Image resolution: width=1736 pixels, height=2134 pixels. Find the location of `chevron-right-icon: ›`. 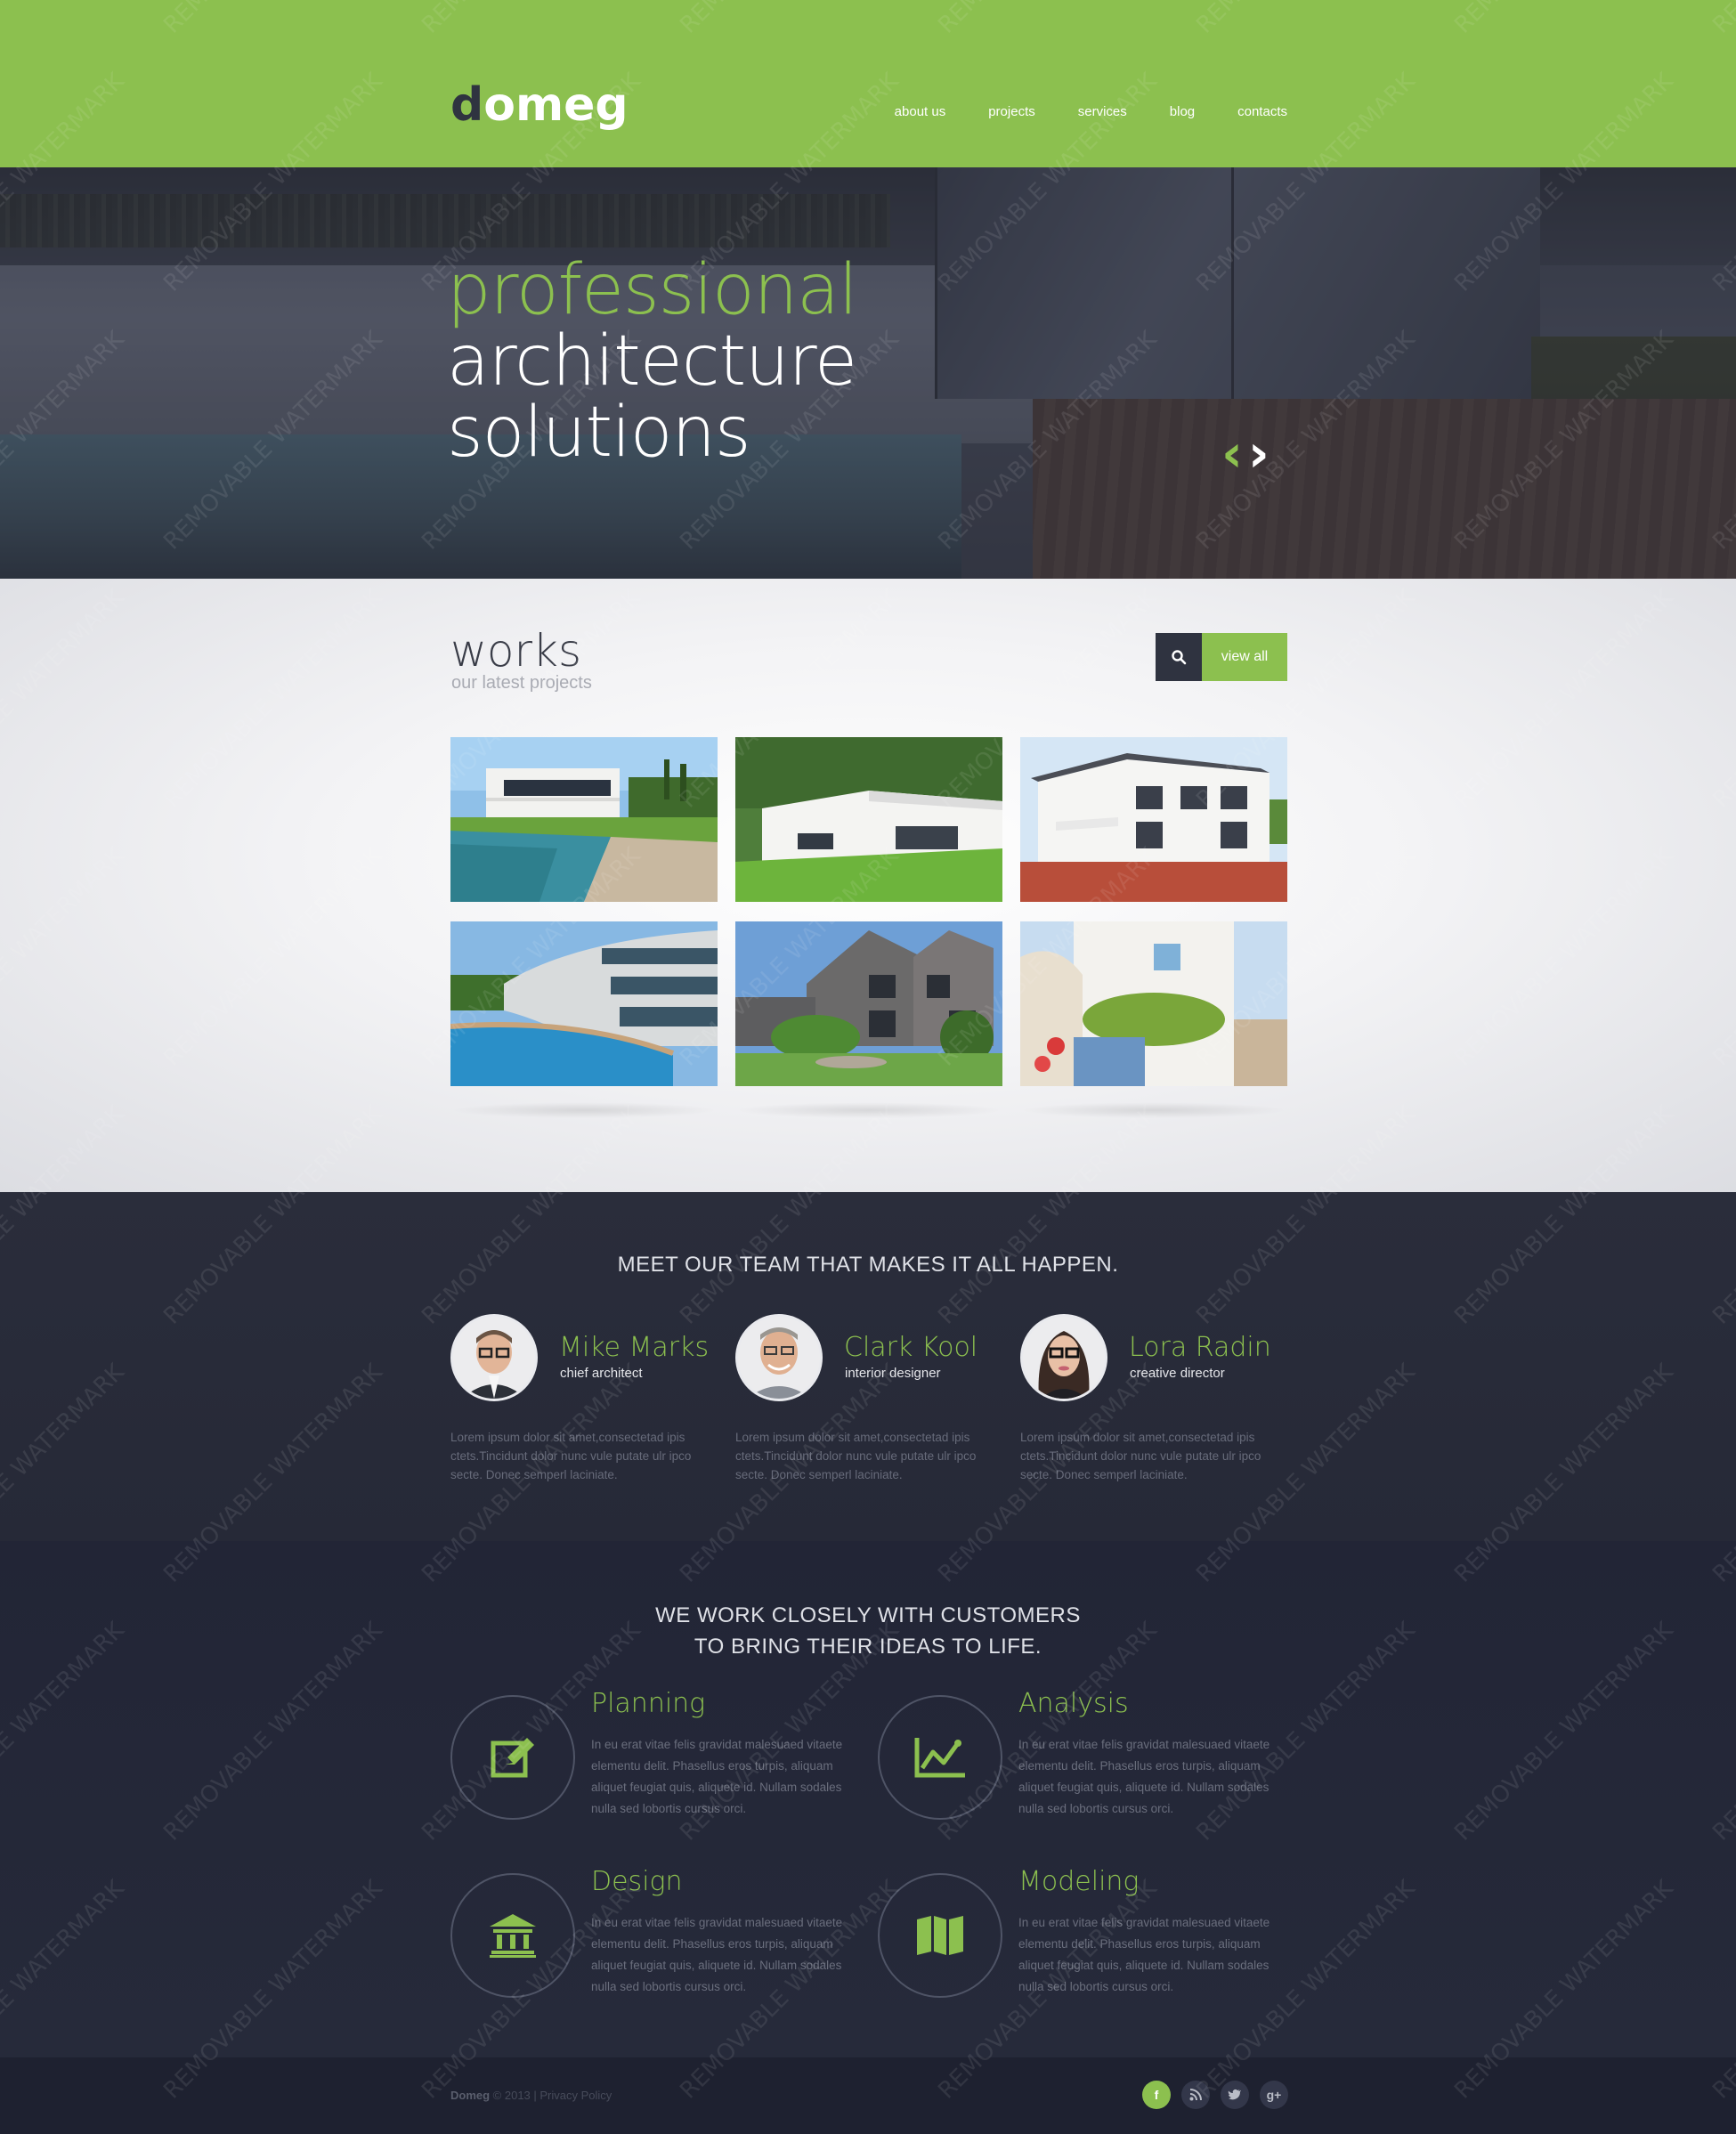

chevron-right-icon: › is located at coordinates (1259, 453).